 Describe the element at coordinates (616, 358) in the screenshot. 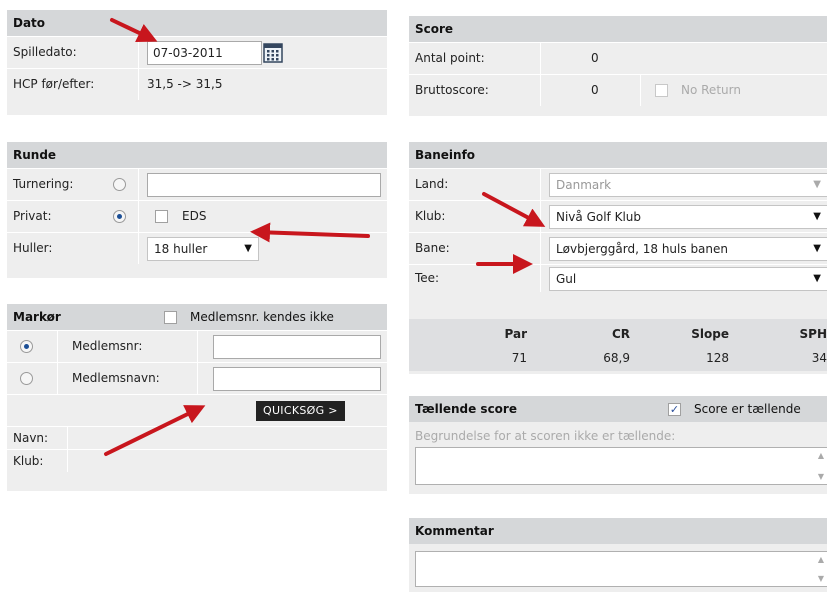

I see `cr-value: 68,9` at that location.